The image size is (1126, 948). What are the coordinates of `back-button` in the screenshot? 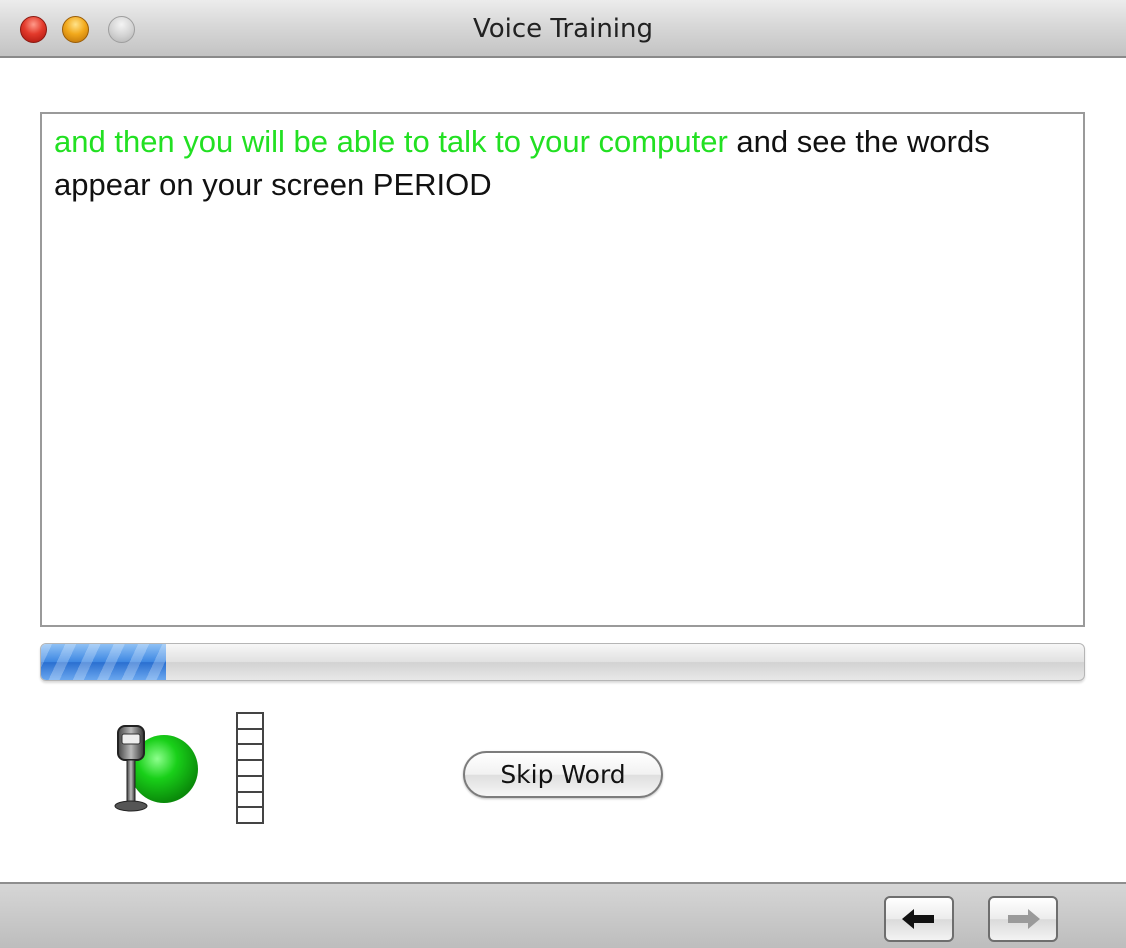 It's located at (919, 919).